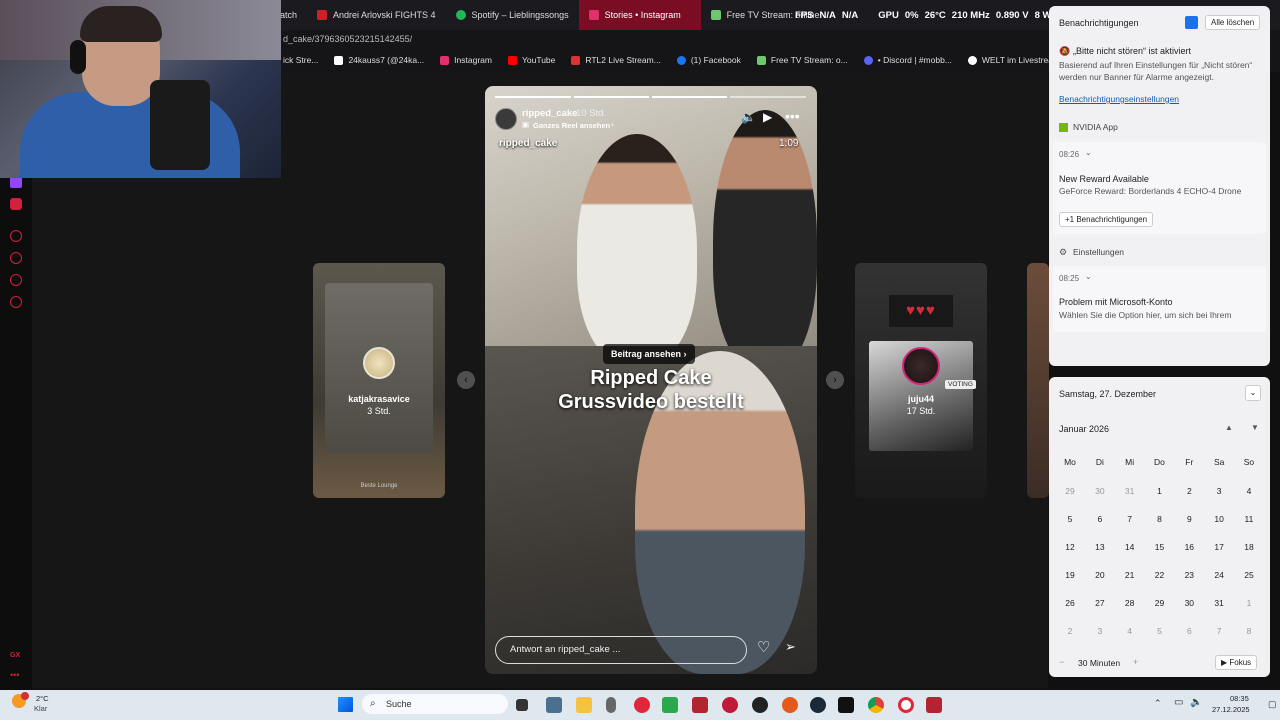  Describe the element at coordinates (1229, 427) in the screenshot. I see `previous-month-button: ▲` at that location.